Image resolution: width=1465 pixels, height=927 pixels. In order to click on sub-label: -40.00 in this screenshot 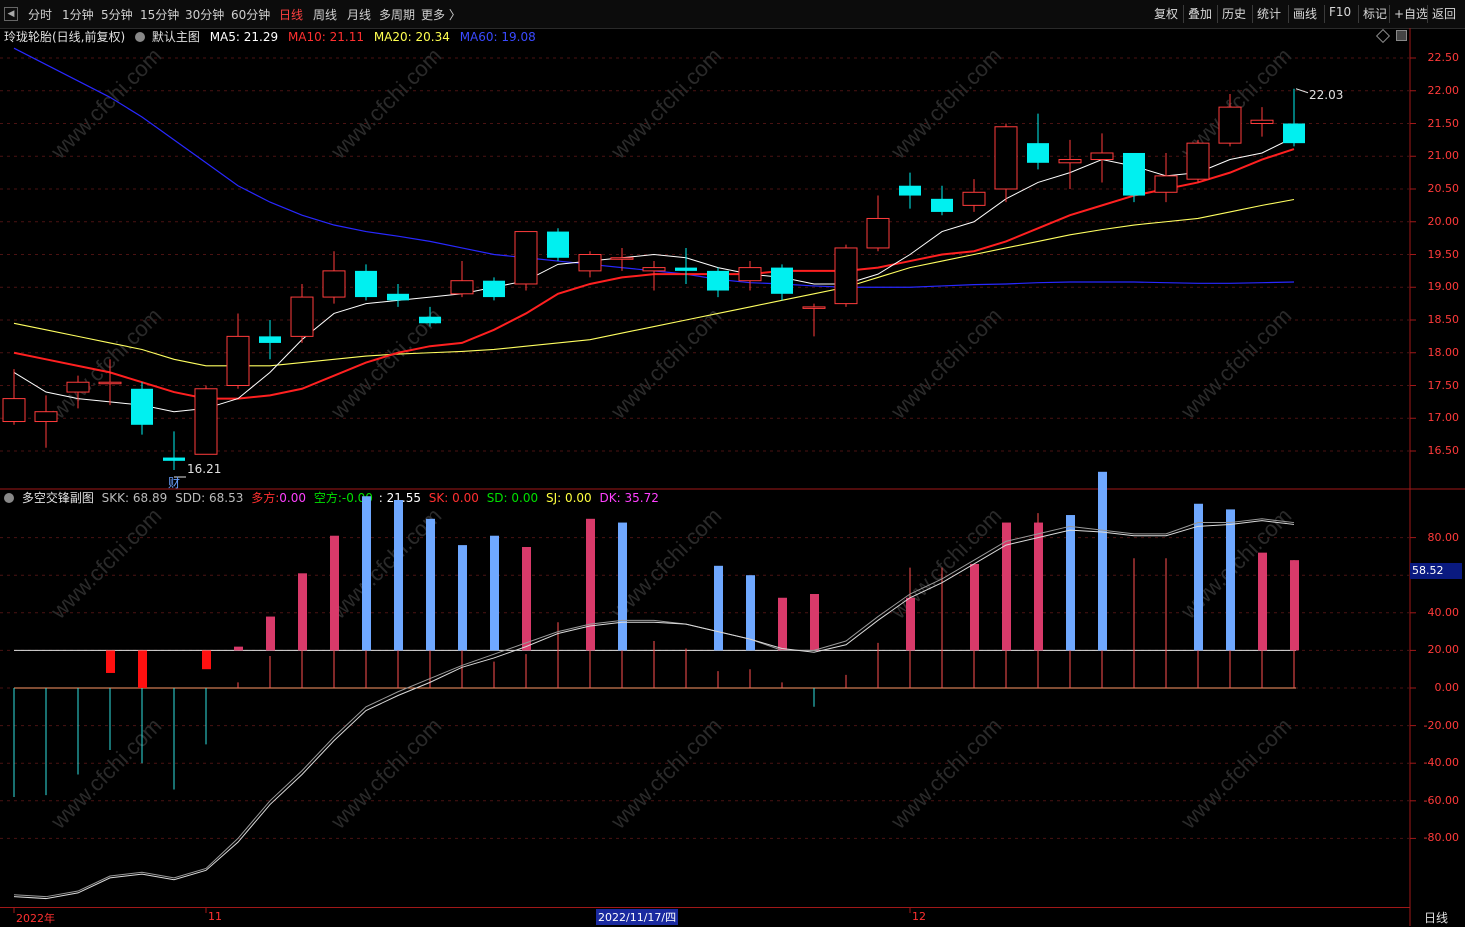, I will do `click(1441, 763)`.